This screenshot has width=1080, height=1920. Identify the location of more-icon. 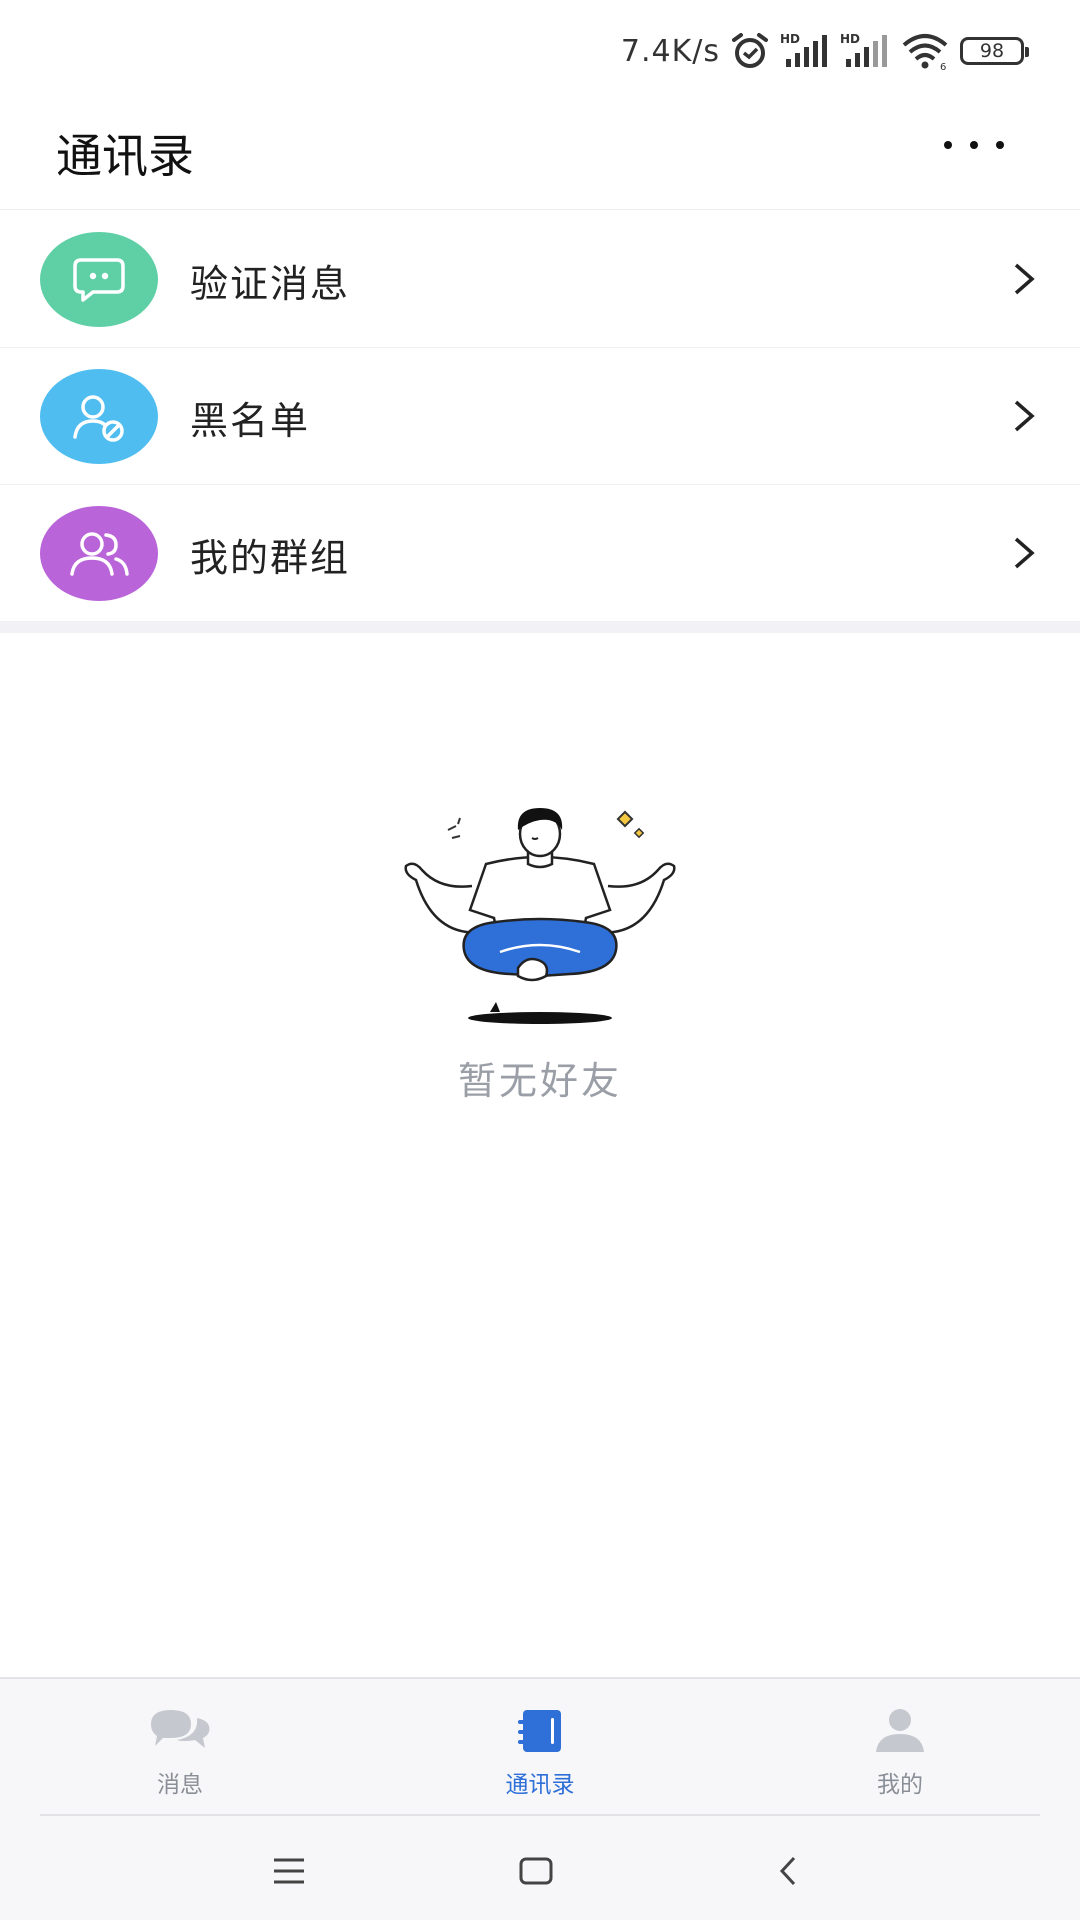
(948, 145).